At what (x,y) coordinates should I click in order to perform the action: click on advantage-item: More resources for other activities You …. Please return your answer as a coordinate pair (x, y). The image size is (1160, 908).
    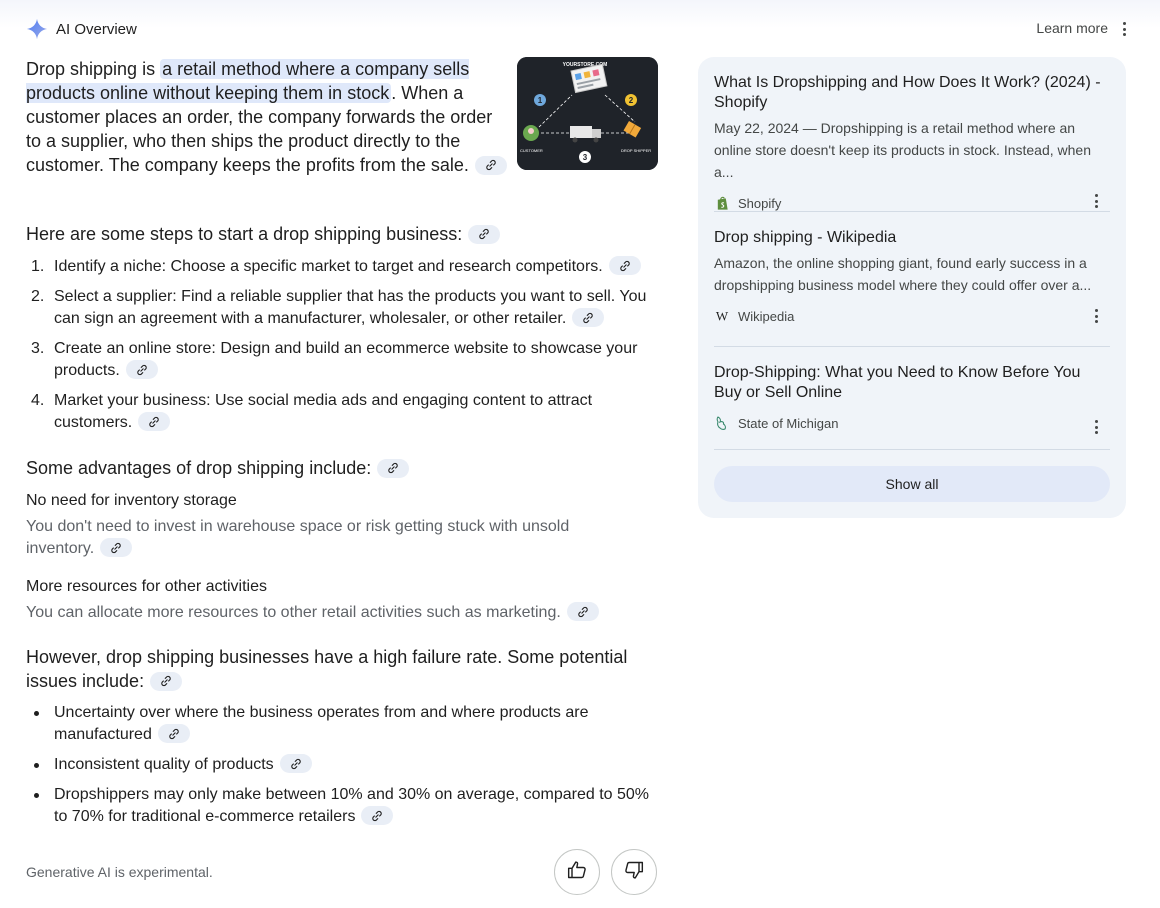
    Looking at the image, I should click on (342, 600).